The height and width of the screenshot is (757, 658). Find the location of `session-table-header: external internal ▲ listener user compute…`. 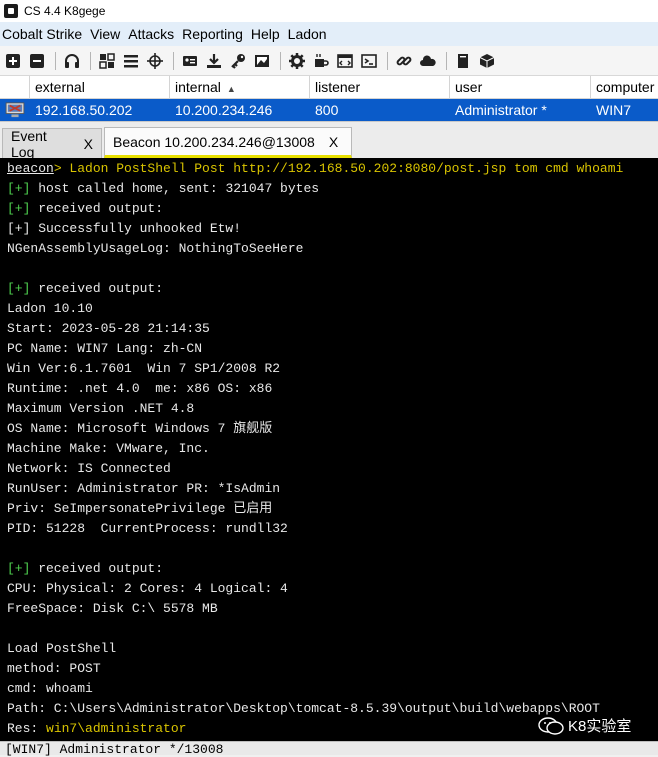

session-table-header: external internal ▲ listener user compute… is located at coordinates (329, 87).